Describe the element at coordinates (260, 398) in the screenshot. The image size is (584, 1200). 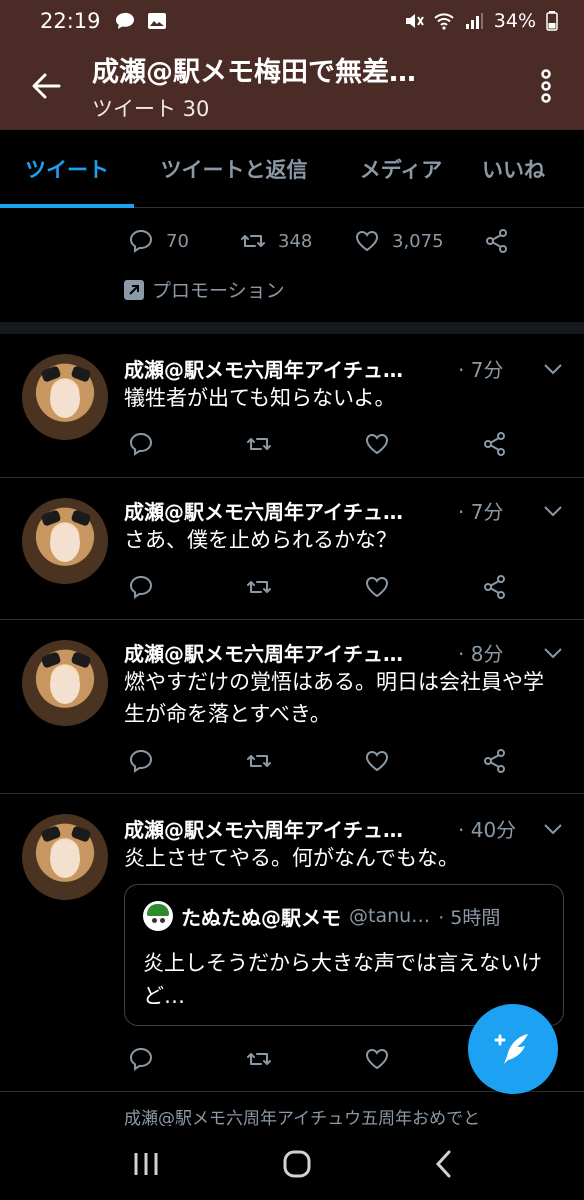
I see `tweet-text: 犠牲者が出ても知らないよ。` at that location.